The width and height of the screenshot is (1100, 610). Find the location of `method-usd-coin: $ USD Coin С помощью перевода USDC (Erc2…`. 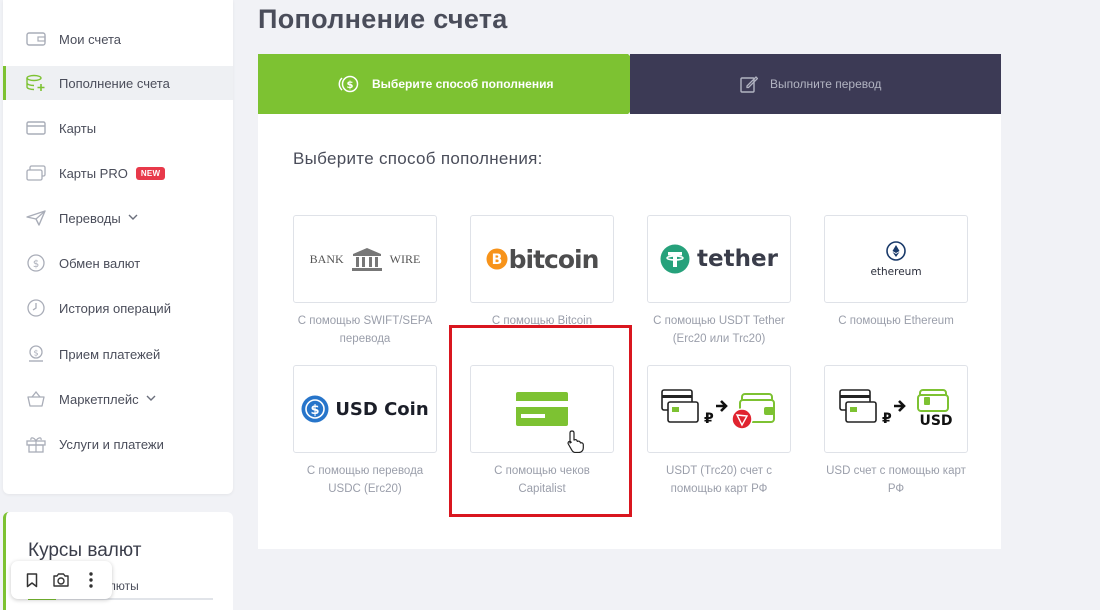

method-usd-coin: $ USD Coin С помощью перевода USDC (Erc2… is located at coordinates (365, 431).